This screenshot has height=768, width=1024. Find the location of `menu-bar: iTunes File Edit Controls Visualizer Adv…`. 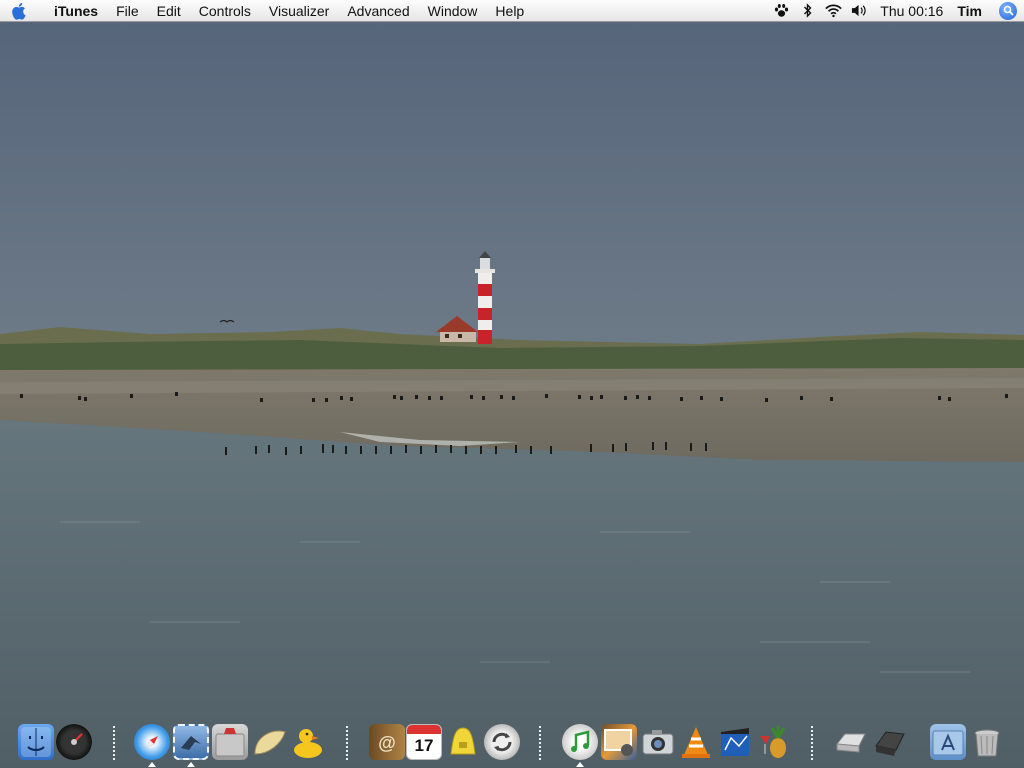

menu-bar: iTunes File Edit Controls Visualizer Adv… is located at coordinates (512, 11).